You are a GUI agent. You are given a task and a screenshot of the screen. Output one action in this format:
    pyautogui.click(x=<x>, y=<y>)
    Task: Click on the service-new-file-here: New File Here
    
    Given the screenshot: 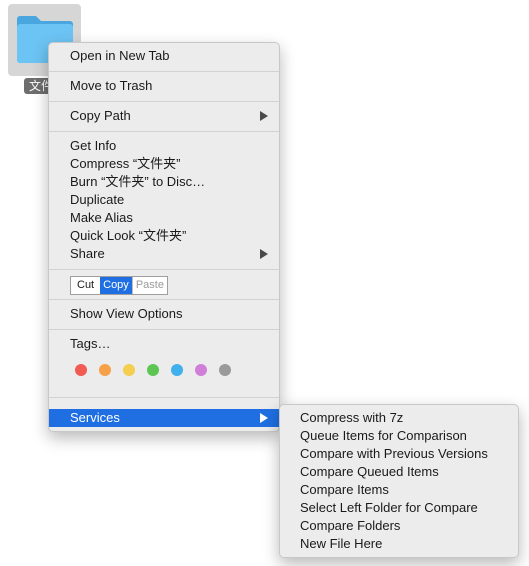 What is the action you would take?
    pyautogui.click(x=399, y=544)
    